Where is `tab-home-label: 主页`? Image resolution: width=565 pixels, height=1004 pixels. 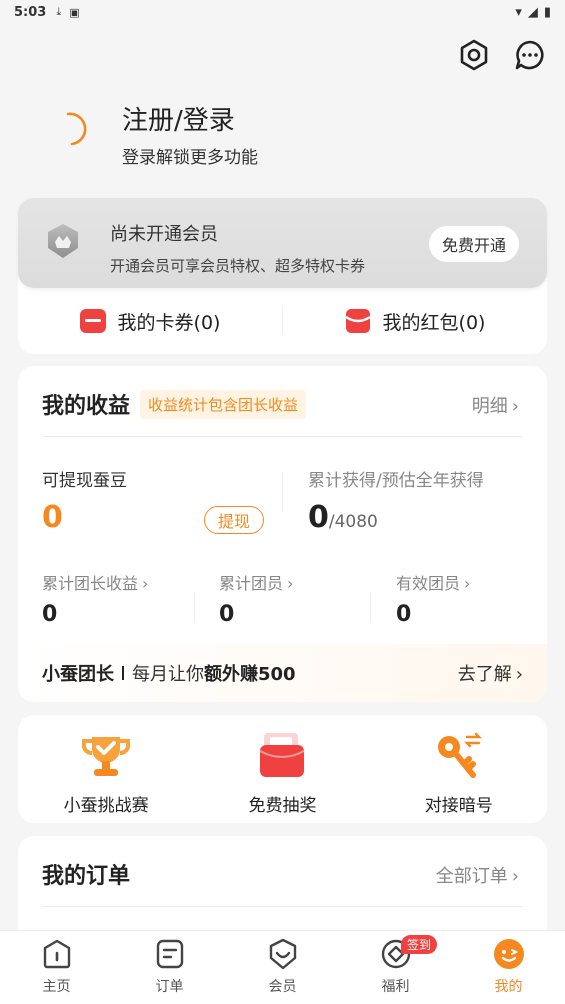
tab-home-label: 主页 is located at coordinates (56, 987).